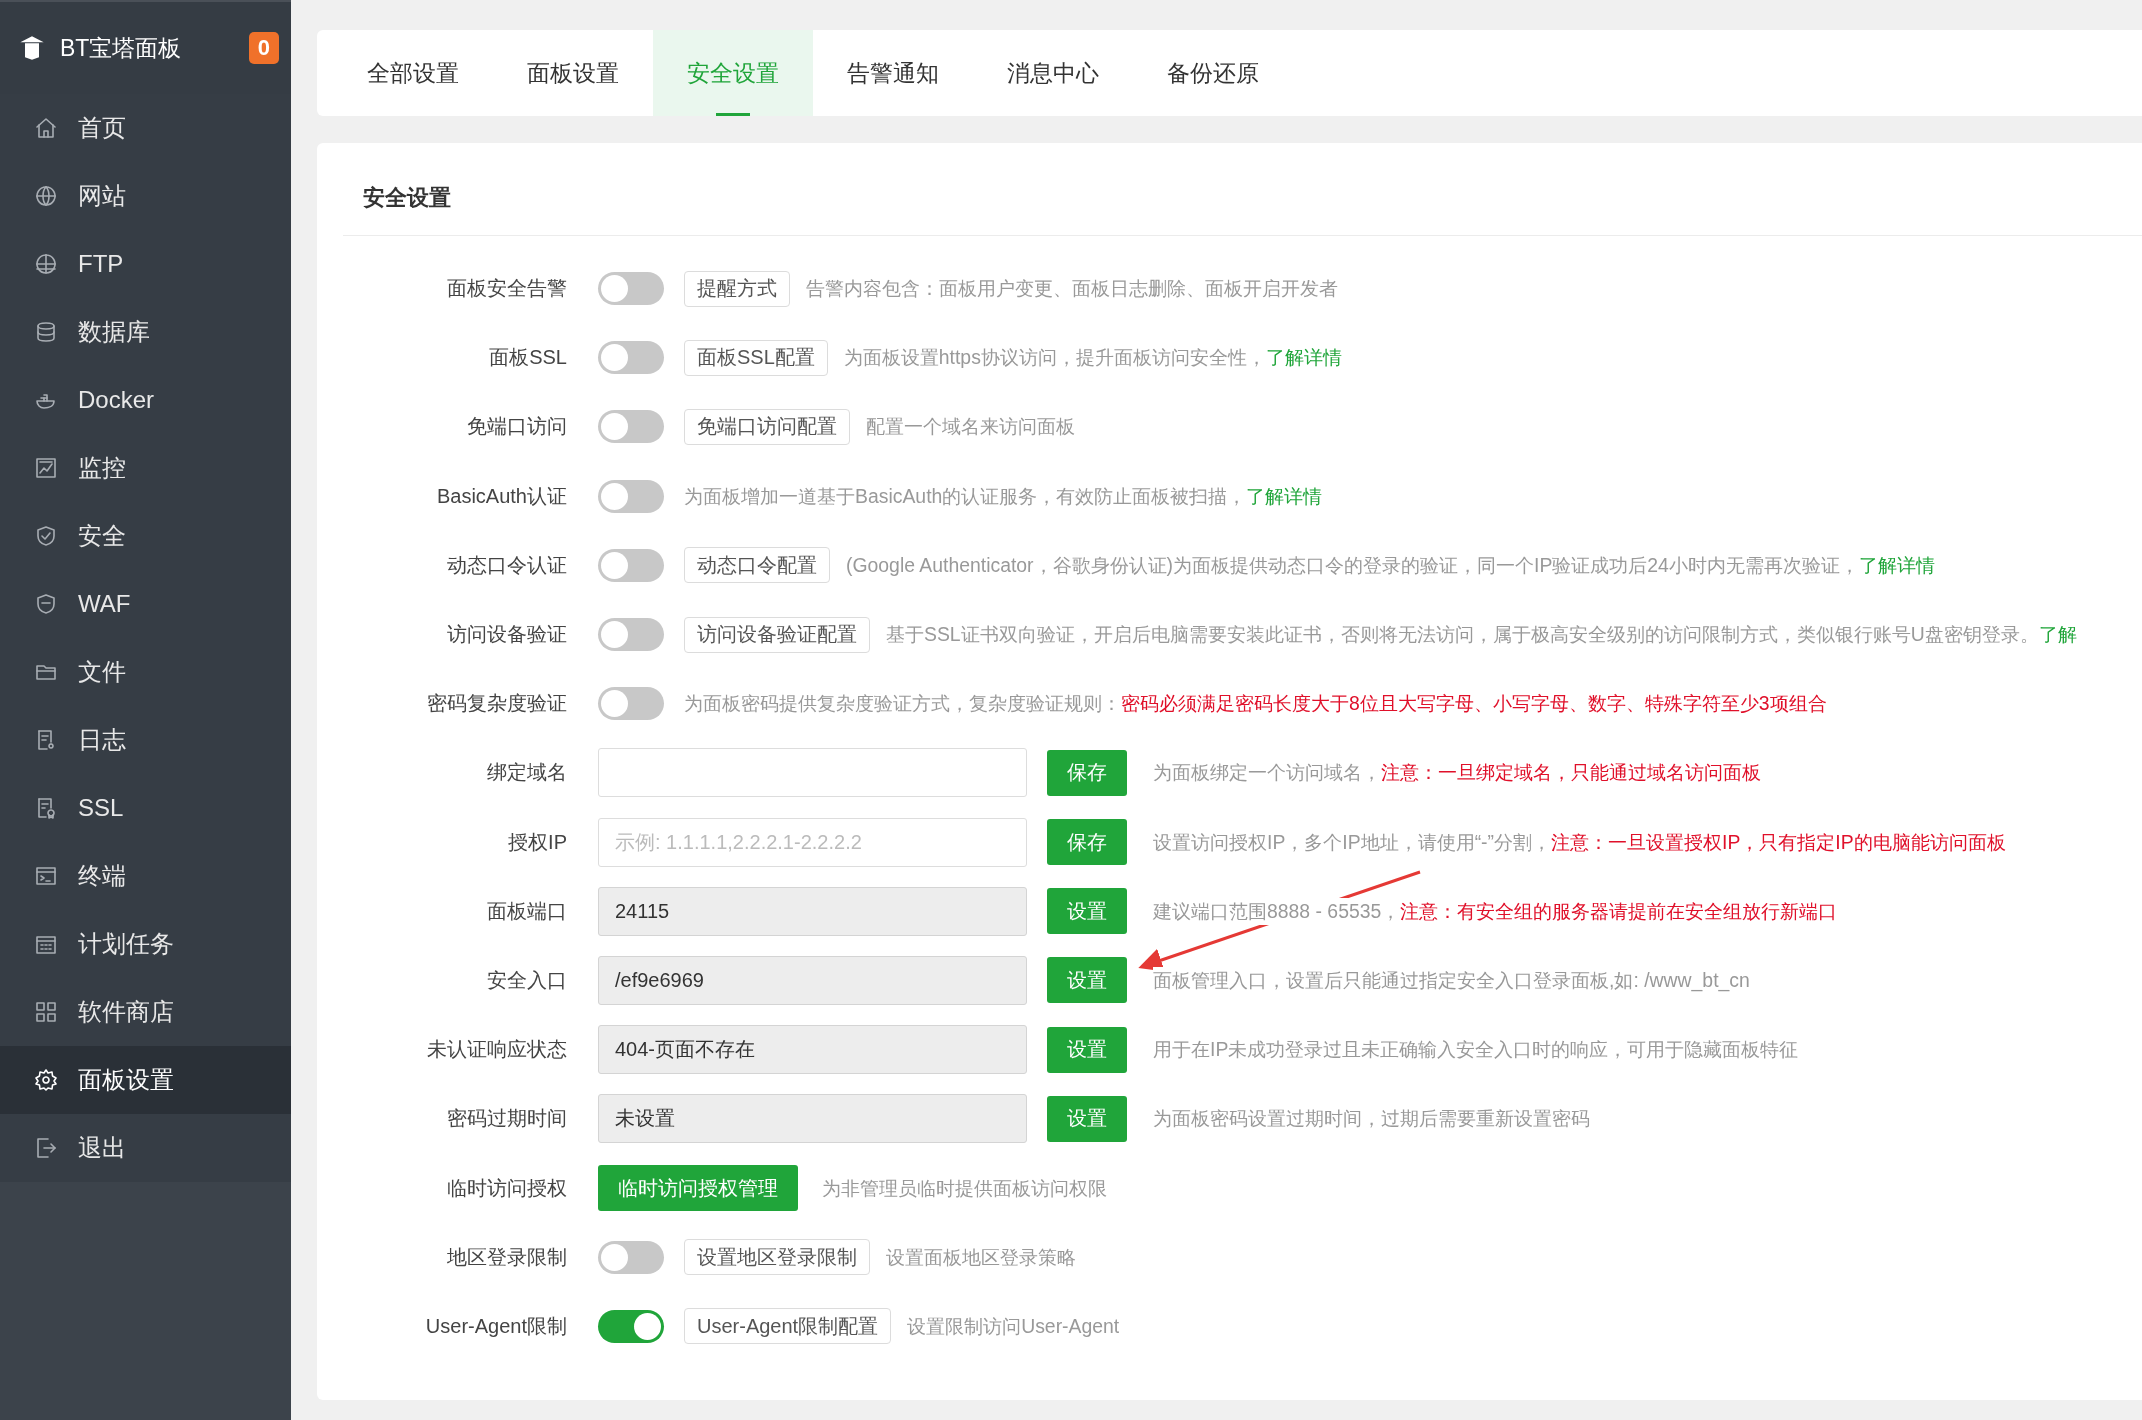 Image resolution: width=2142 pixels, height=1420 pixels. What do you see at coordinates (812, 842) in the screenshot?
I see `input-field: 示例: 1.1.1.1,2.2.2.1-2.2.2.2` at bounding box center [812, 842].